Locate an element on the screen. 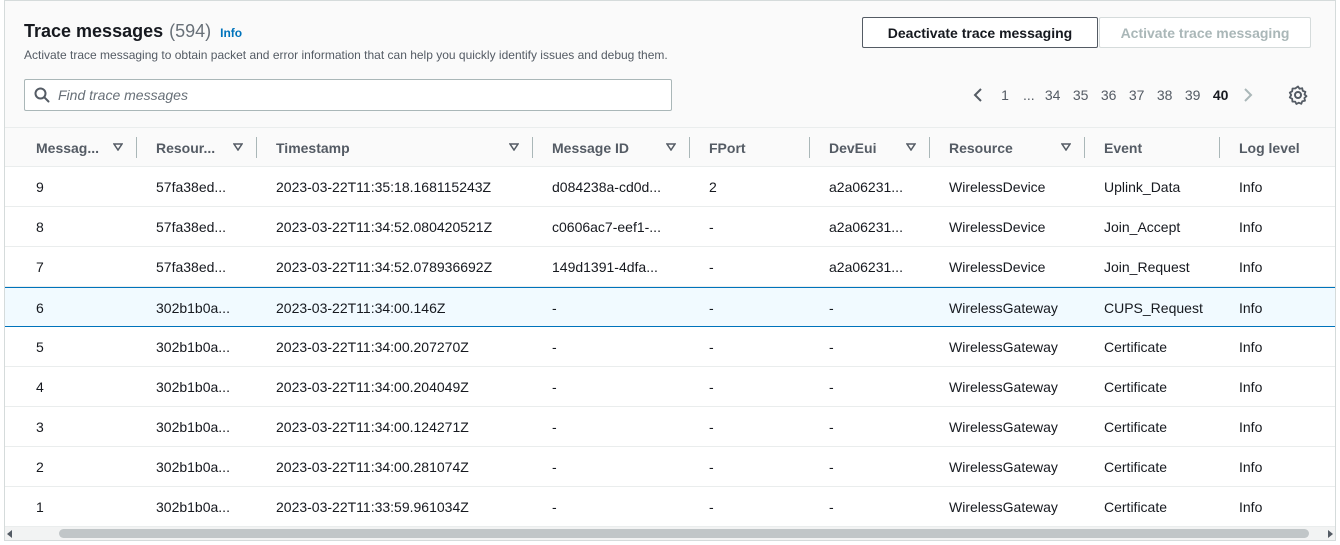  page-39-button: 39 is located at coordinates (1193, 95).